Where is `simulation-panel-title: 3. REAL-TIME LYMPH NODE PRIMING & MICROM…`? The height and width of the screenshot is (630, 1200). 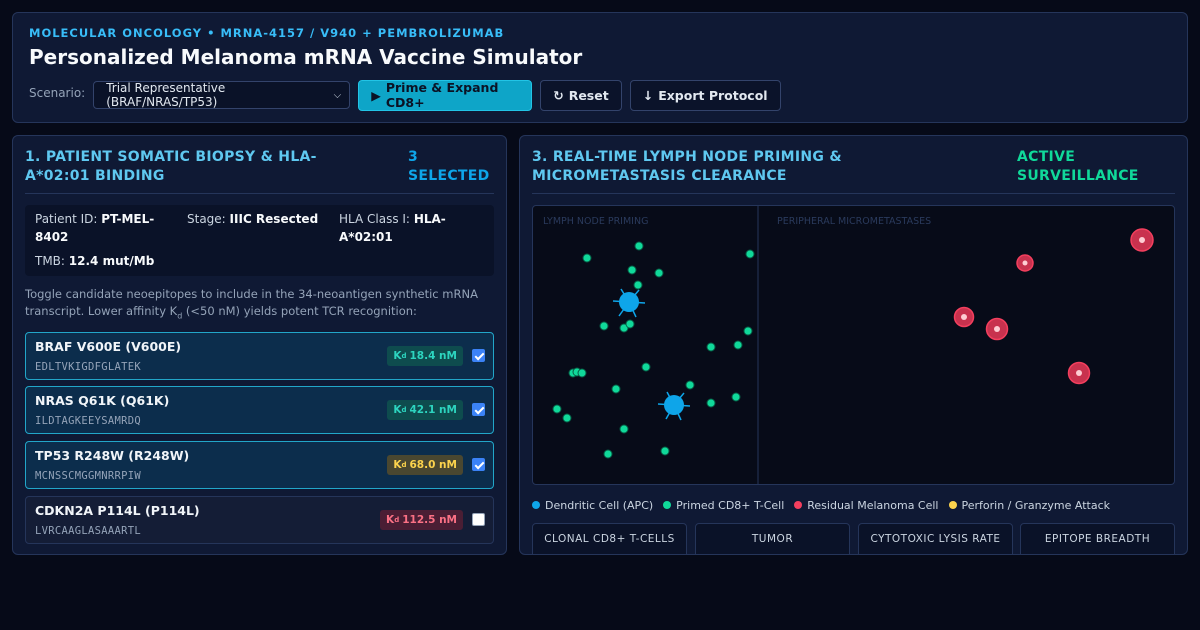
simulation-panel-title: 3. REAL-TIME LYMPH NODE PRIMING & MICROM… is located at coordinates (687, 166).